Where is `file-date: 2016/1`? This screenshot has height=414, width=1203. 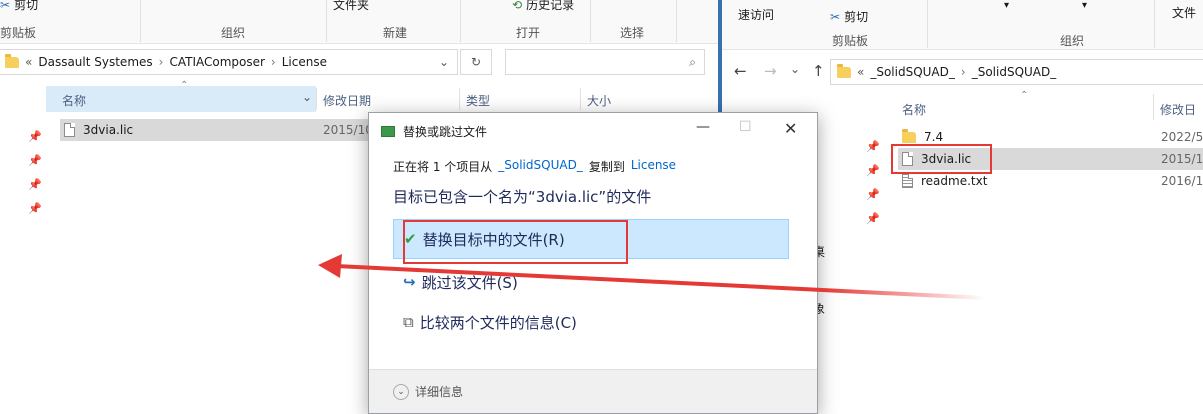
file-date: 2016/1 is located at coordinates (1182, 181).